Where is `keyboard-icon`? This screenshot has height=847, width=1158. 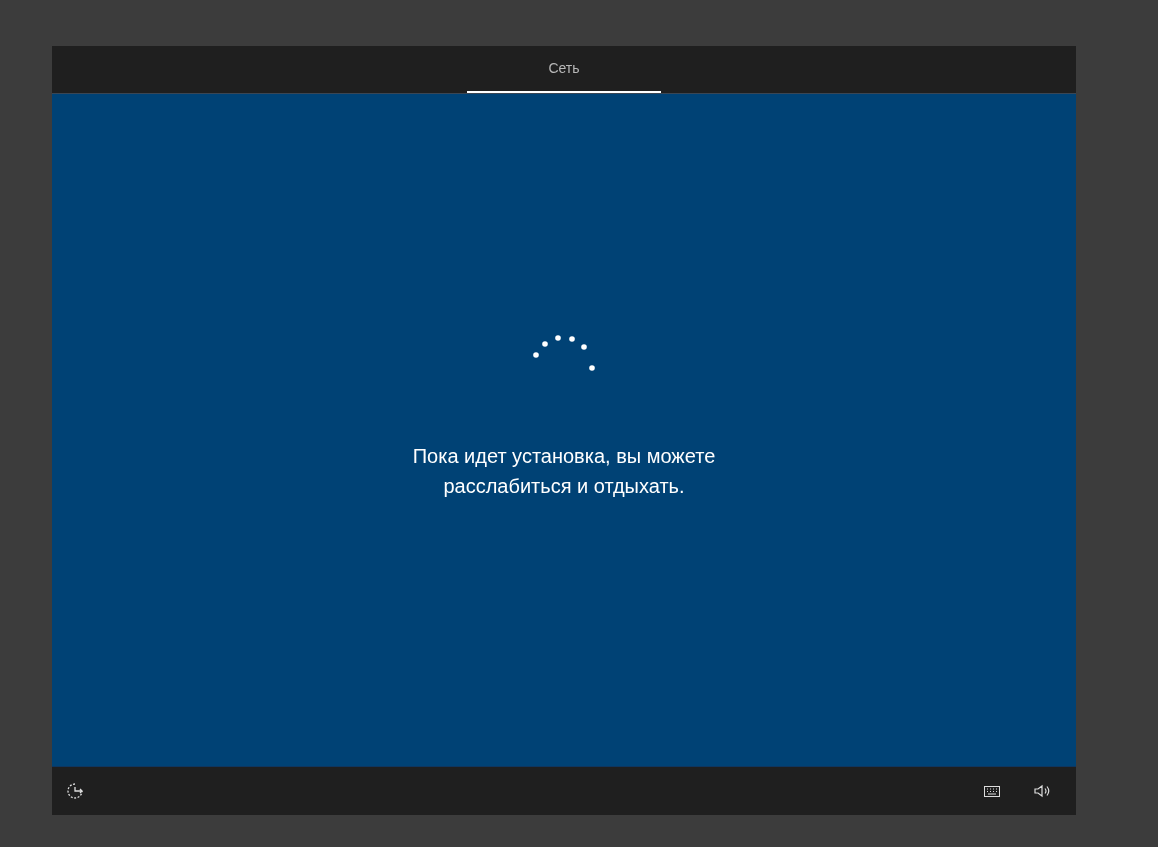
keyboard-icon is located at coordinates (992, 791).